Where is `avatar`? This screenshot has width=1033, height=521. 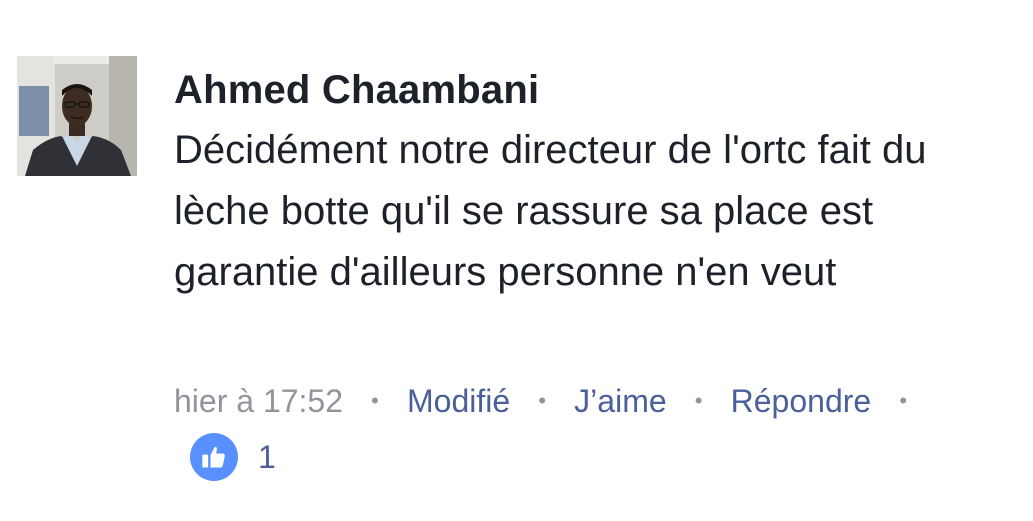
avatar is located at coordinates (77, 116).